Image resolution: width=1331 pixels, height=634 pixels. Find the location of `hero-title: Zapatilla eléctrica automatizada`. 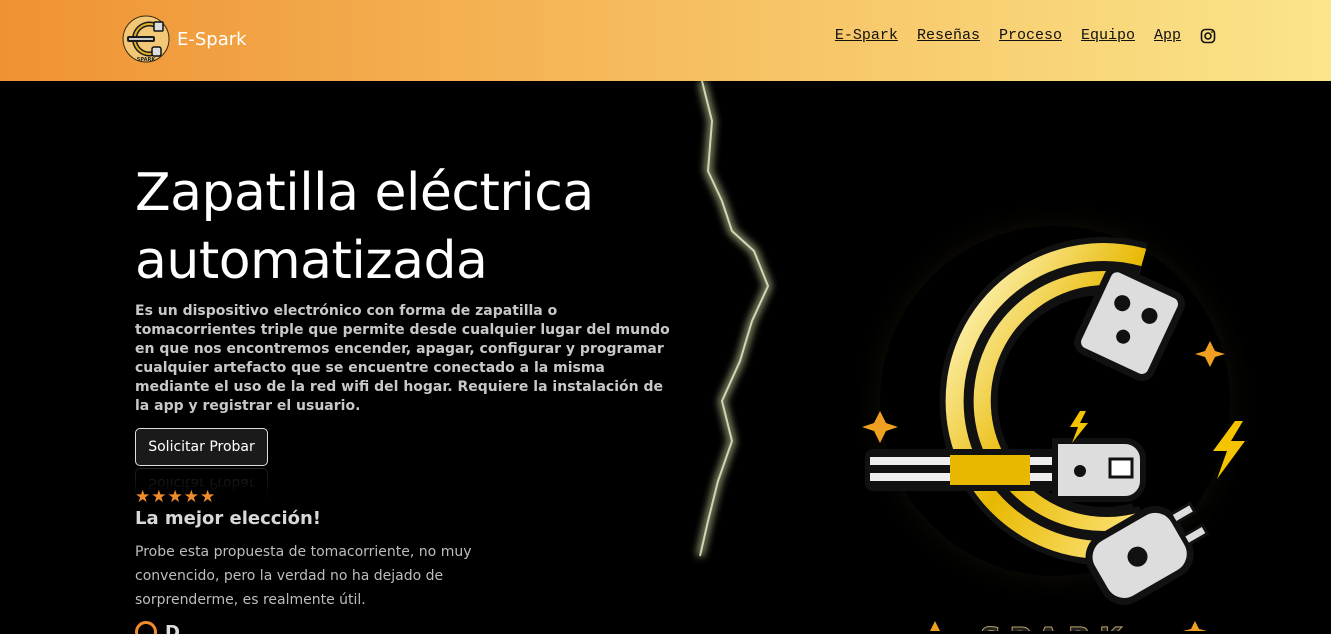

hero-title: Zapatilla eléctrica automatizada is located at coordinates (364, 227).